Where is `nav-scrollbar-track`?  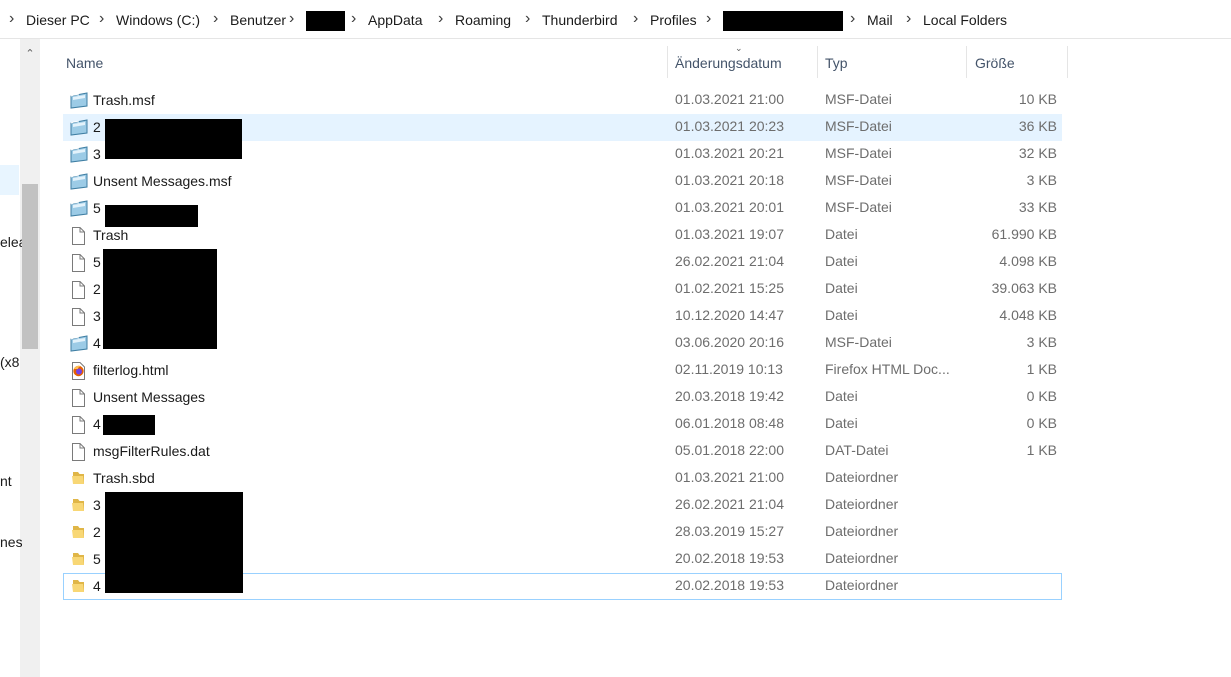
nav-scrollbar-track is located at coordinates (30, 358).